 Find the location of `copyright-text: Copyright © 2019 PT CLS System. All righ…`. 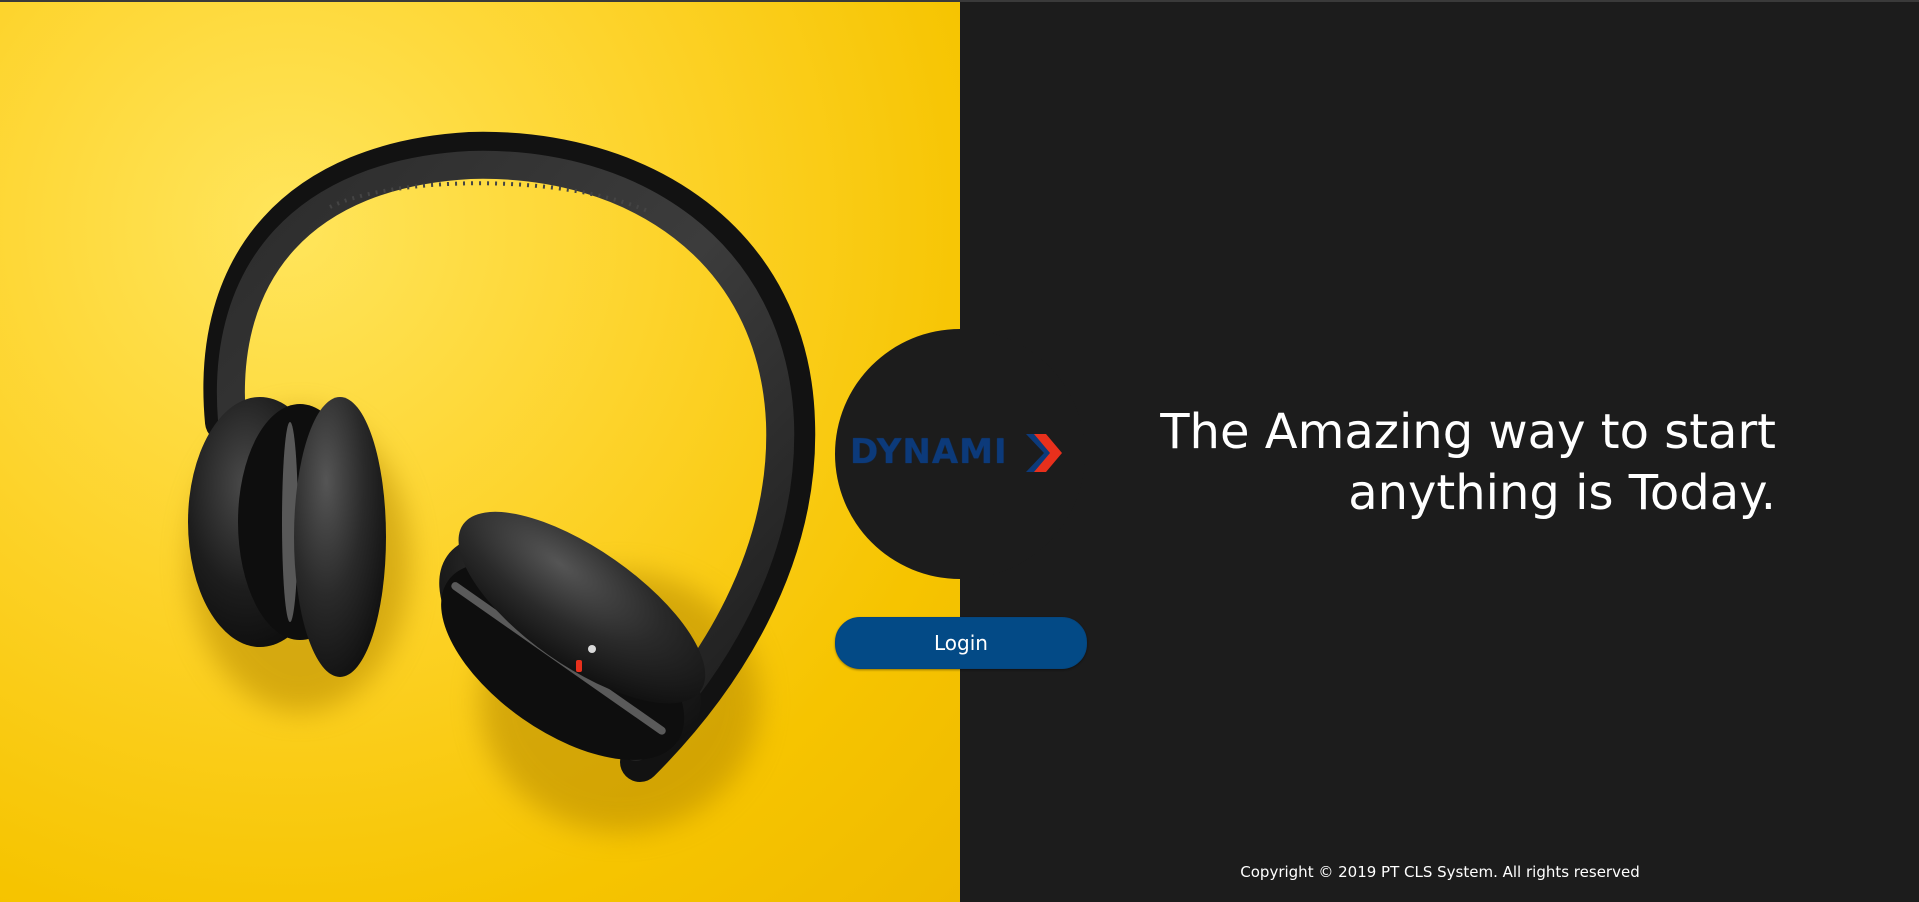

copyright-text: Copyright © 2019 PT CLS System. All righ… is located at coordinates (1440, 872).